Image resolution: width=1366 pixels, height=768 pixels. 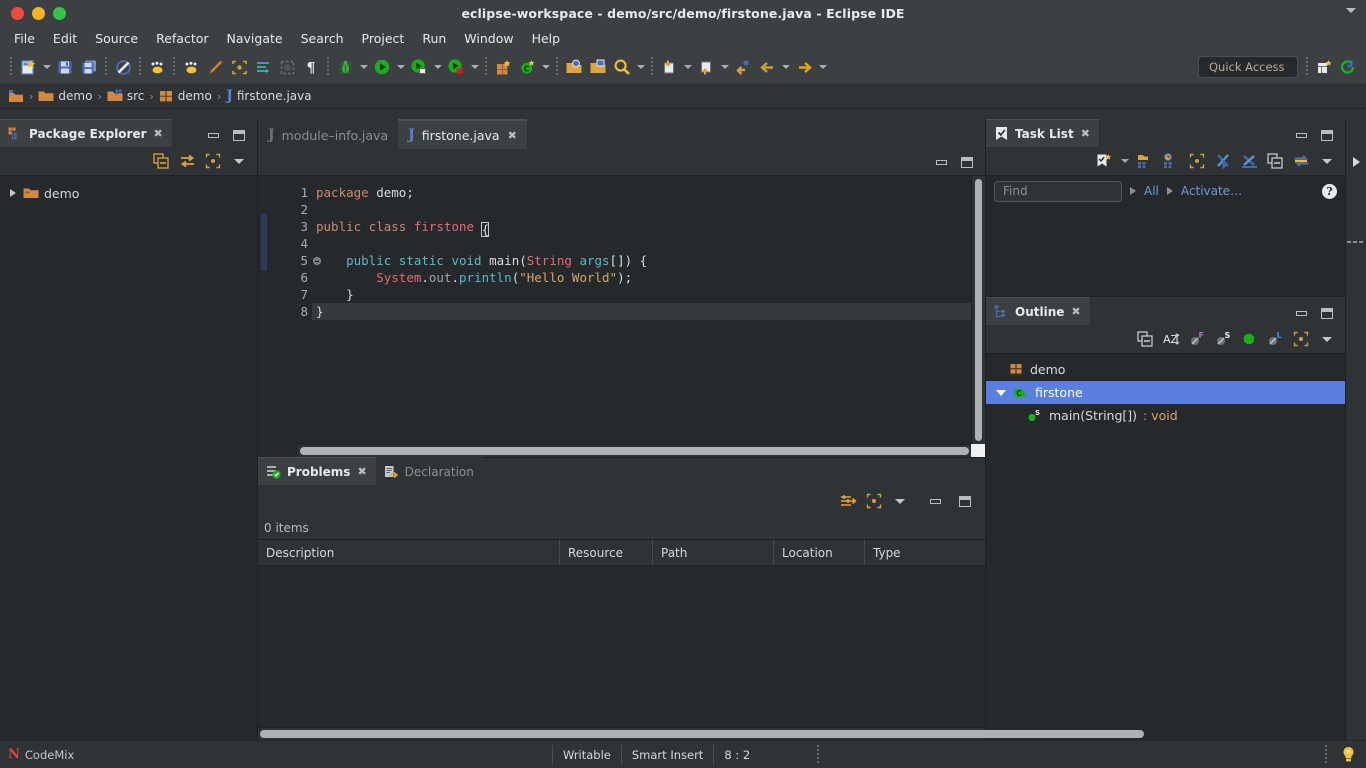 What do you see at coordinates (116, 38) in the screenshot?
I see `menu-source: Source` at bounding box center [116, 38].